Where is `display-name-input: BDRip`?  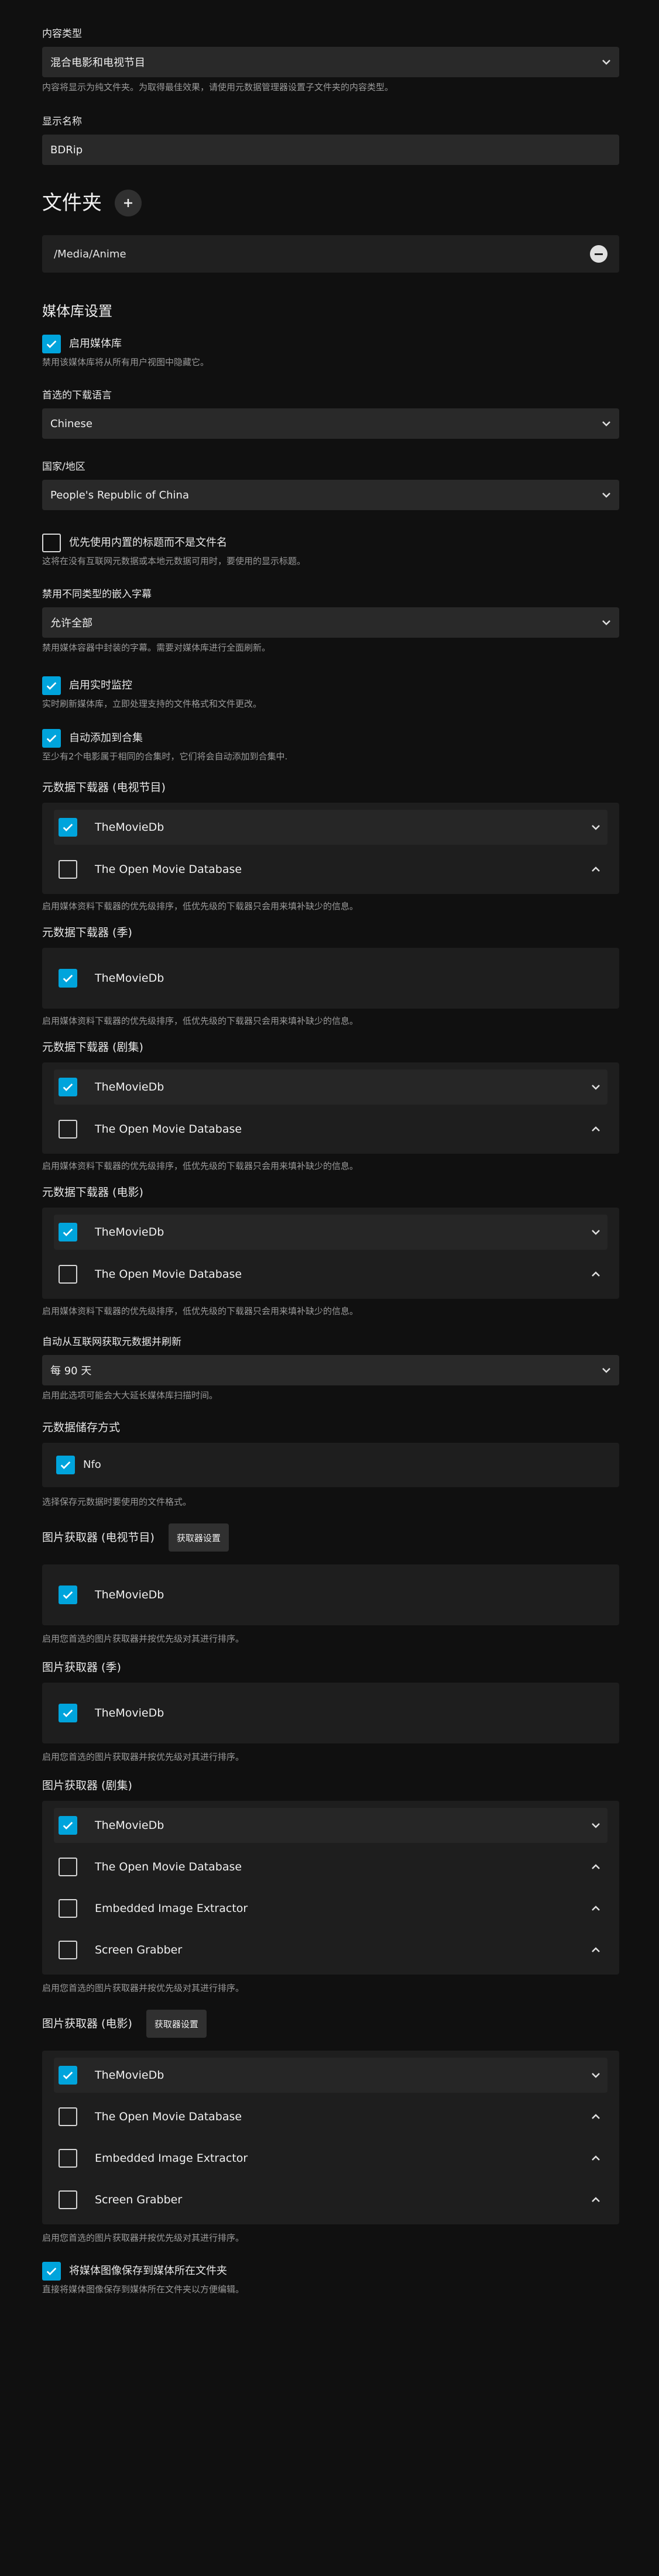
display-name-input: BDRip is located at coordinates (330, 150).